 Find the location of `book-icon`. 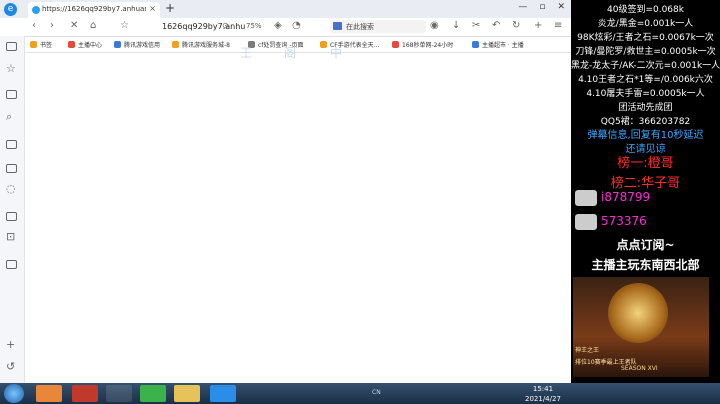

book-icon is located at coordinates (11, 94).